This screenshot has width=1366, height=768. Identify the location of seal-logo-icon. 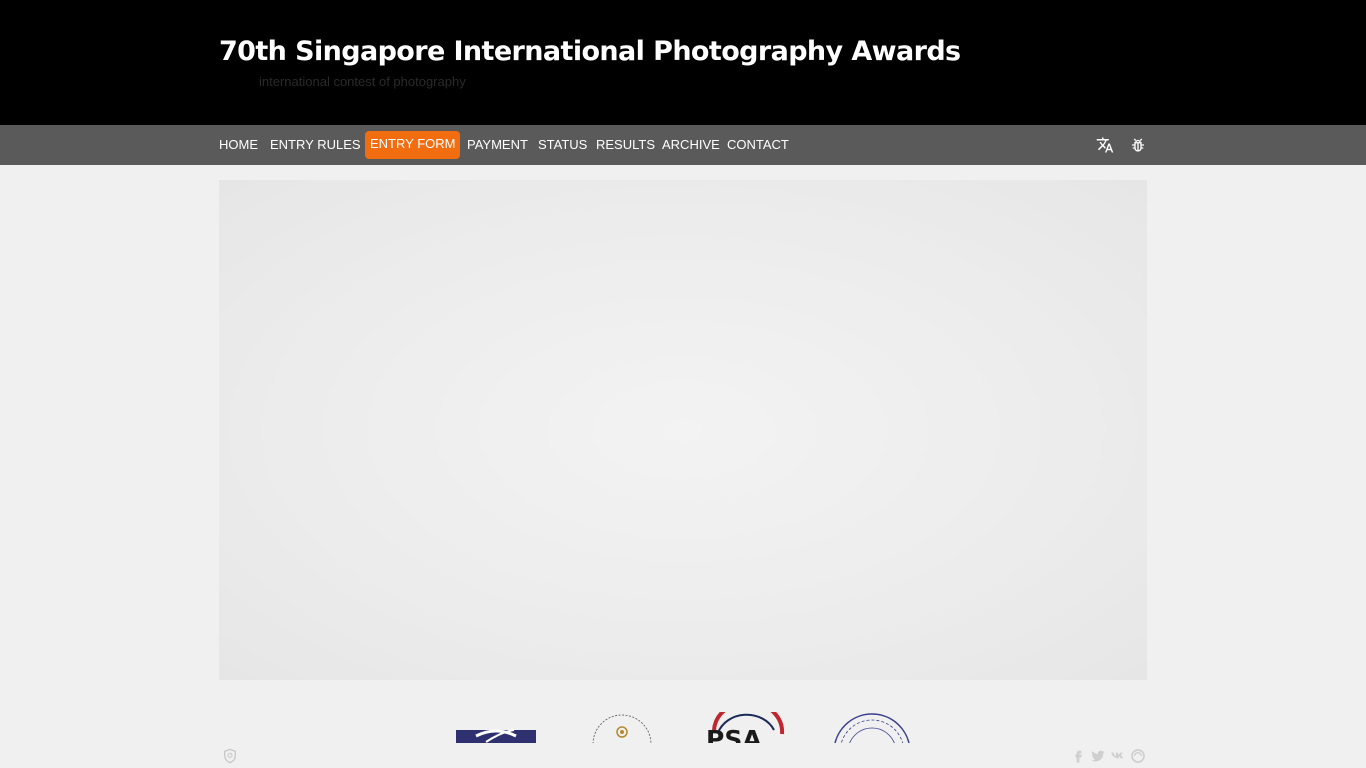
(622, 728).